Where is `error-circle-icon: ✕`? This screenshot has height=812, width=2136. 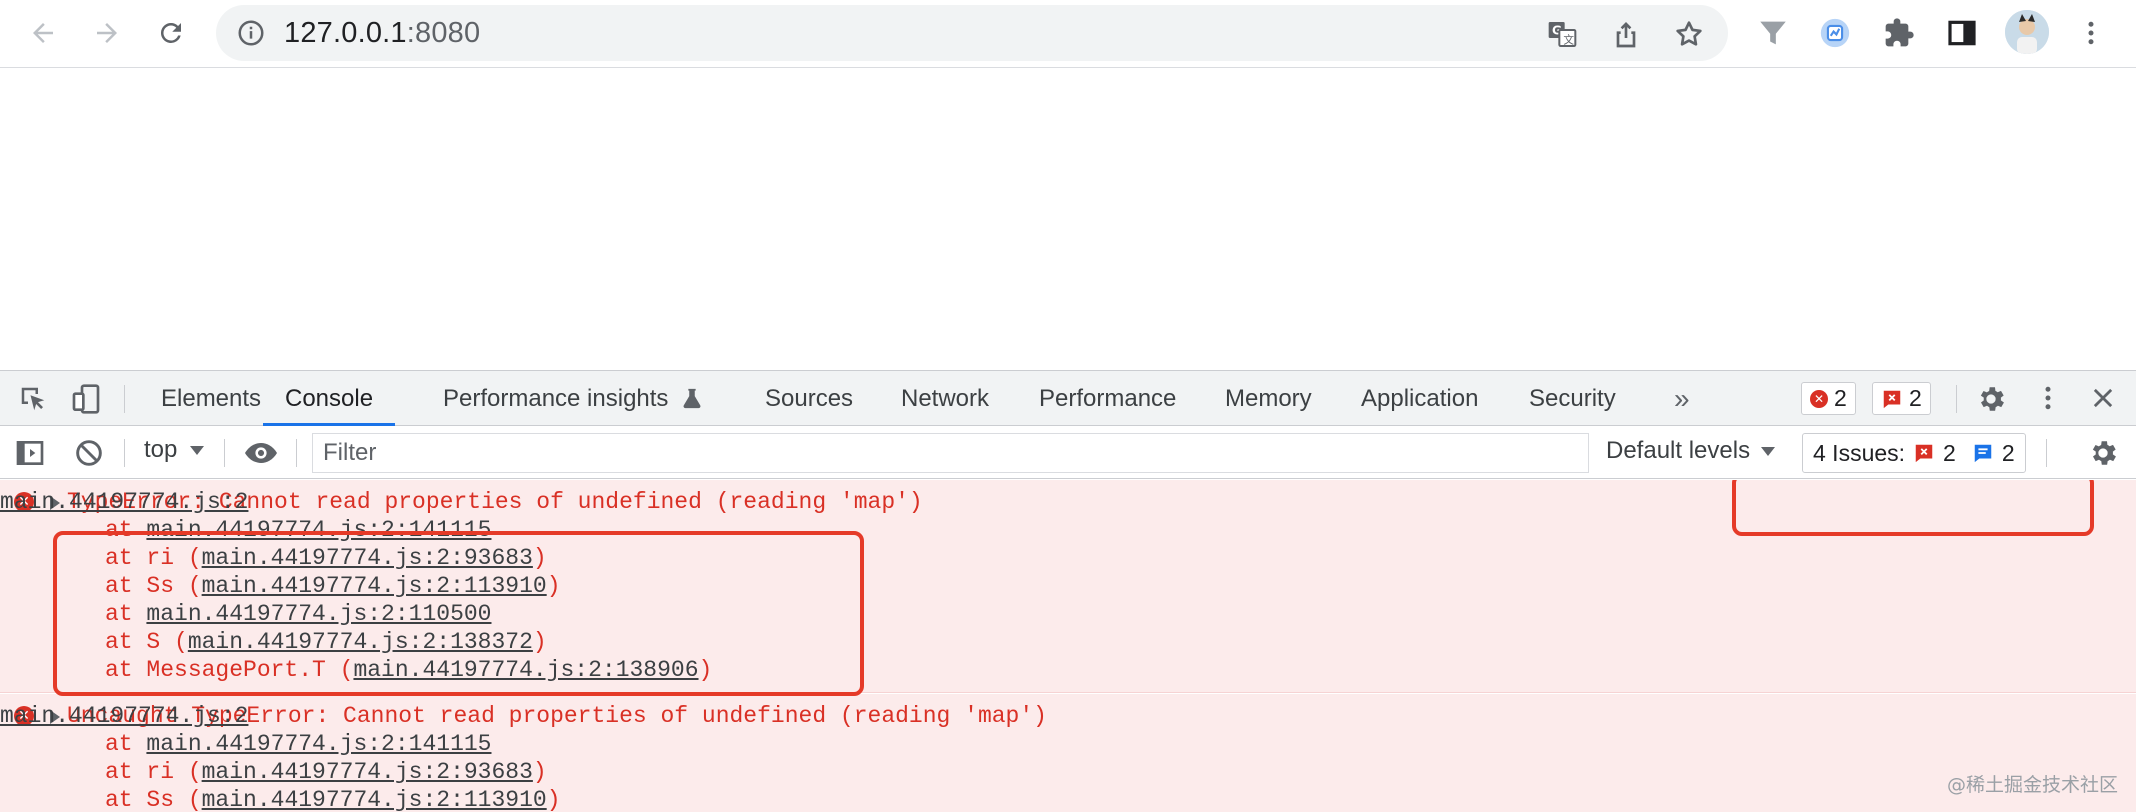
error-circle-icon: ✕ is located at coordinates (1819, 398).